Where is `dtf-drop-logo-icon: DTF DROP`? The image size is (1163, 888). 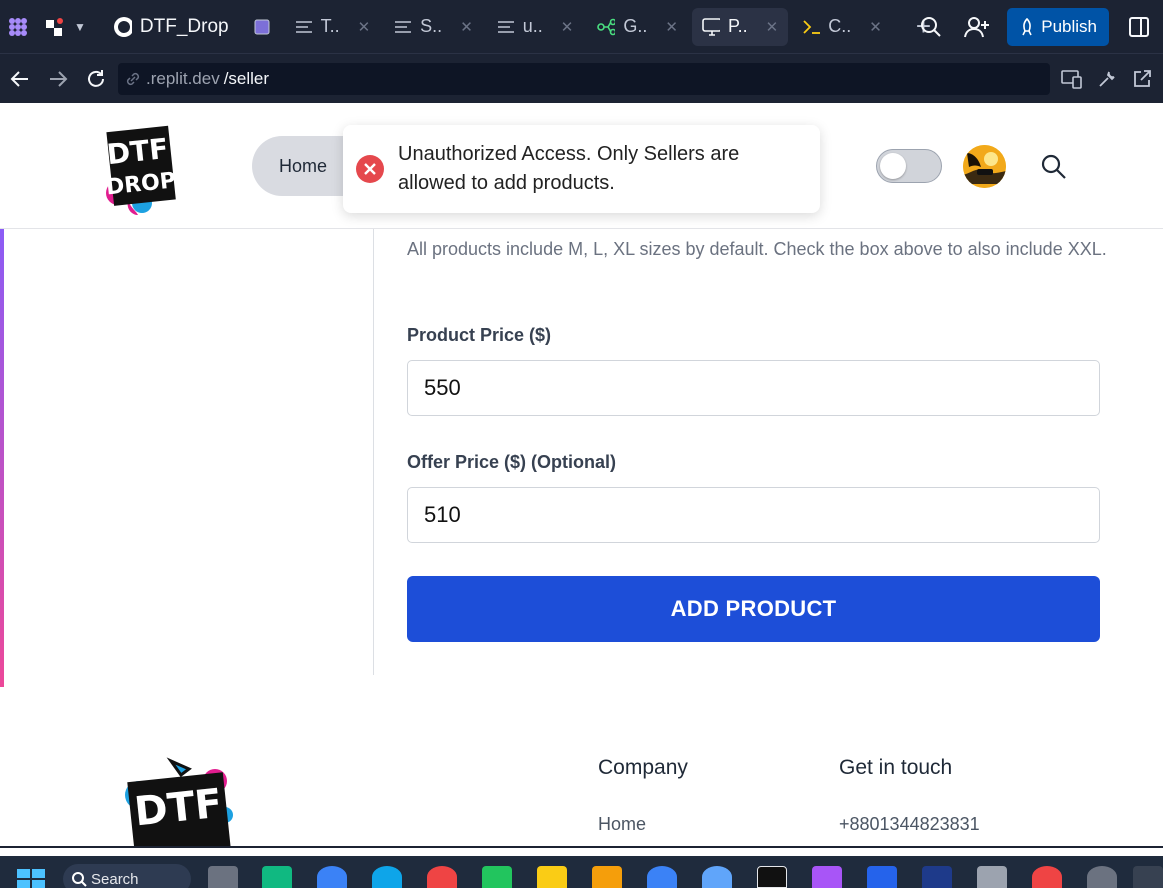 dtf-drop-logo-icon: DTF DROP is located at coordinates (141, 170).